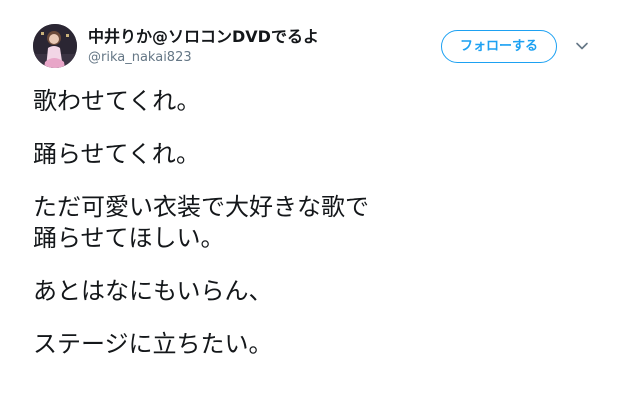 Image resolution: width=626 pixels, height=413 pixels. I want to click on chevron-down-icon, so click(582, 46).